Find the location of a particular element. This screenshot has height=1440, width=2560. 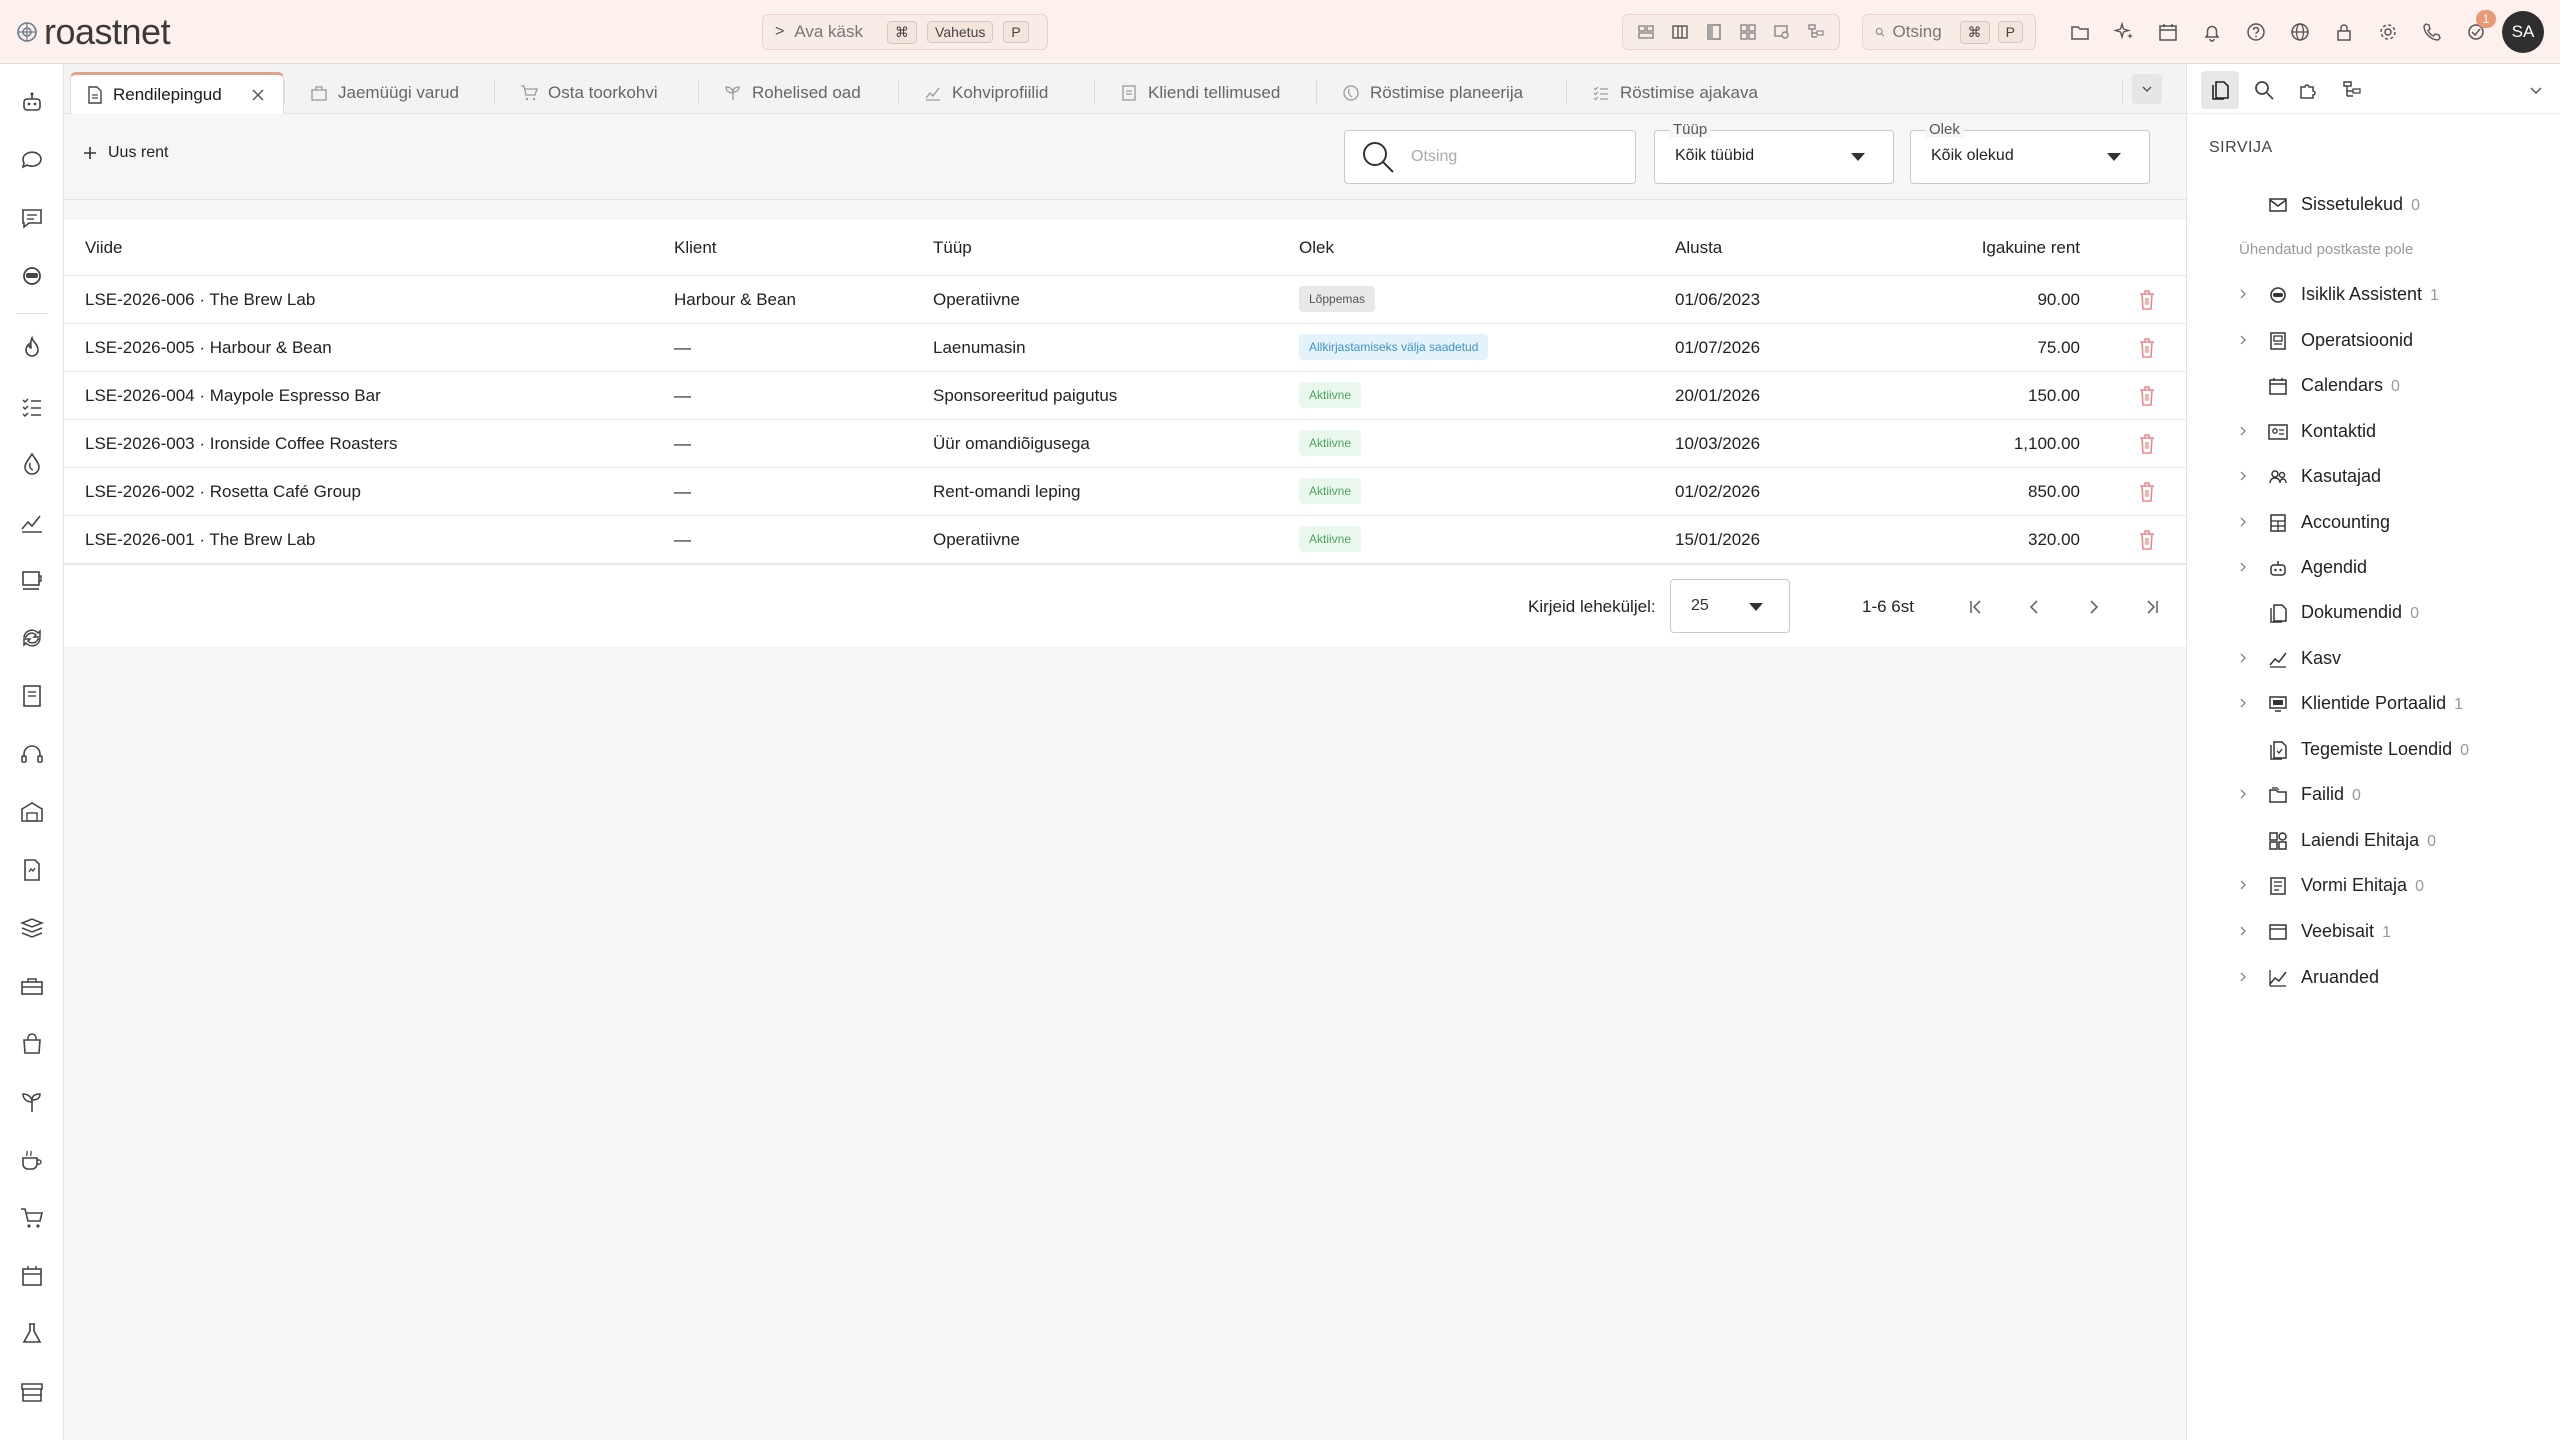

status-filter-select: Olek Kõik olekud is located at coordinates (2030, 152).